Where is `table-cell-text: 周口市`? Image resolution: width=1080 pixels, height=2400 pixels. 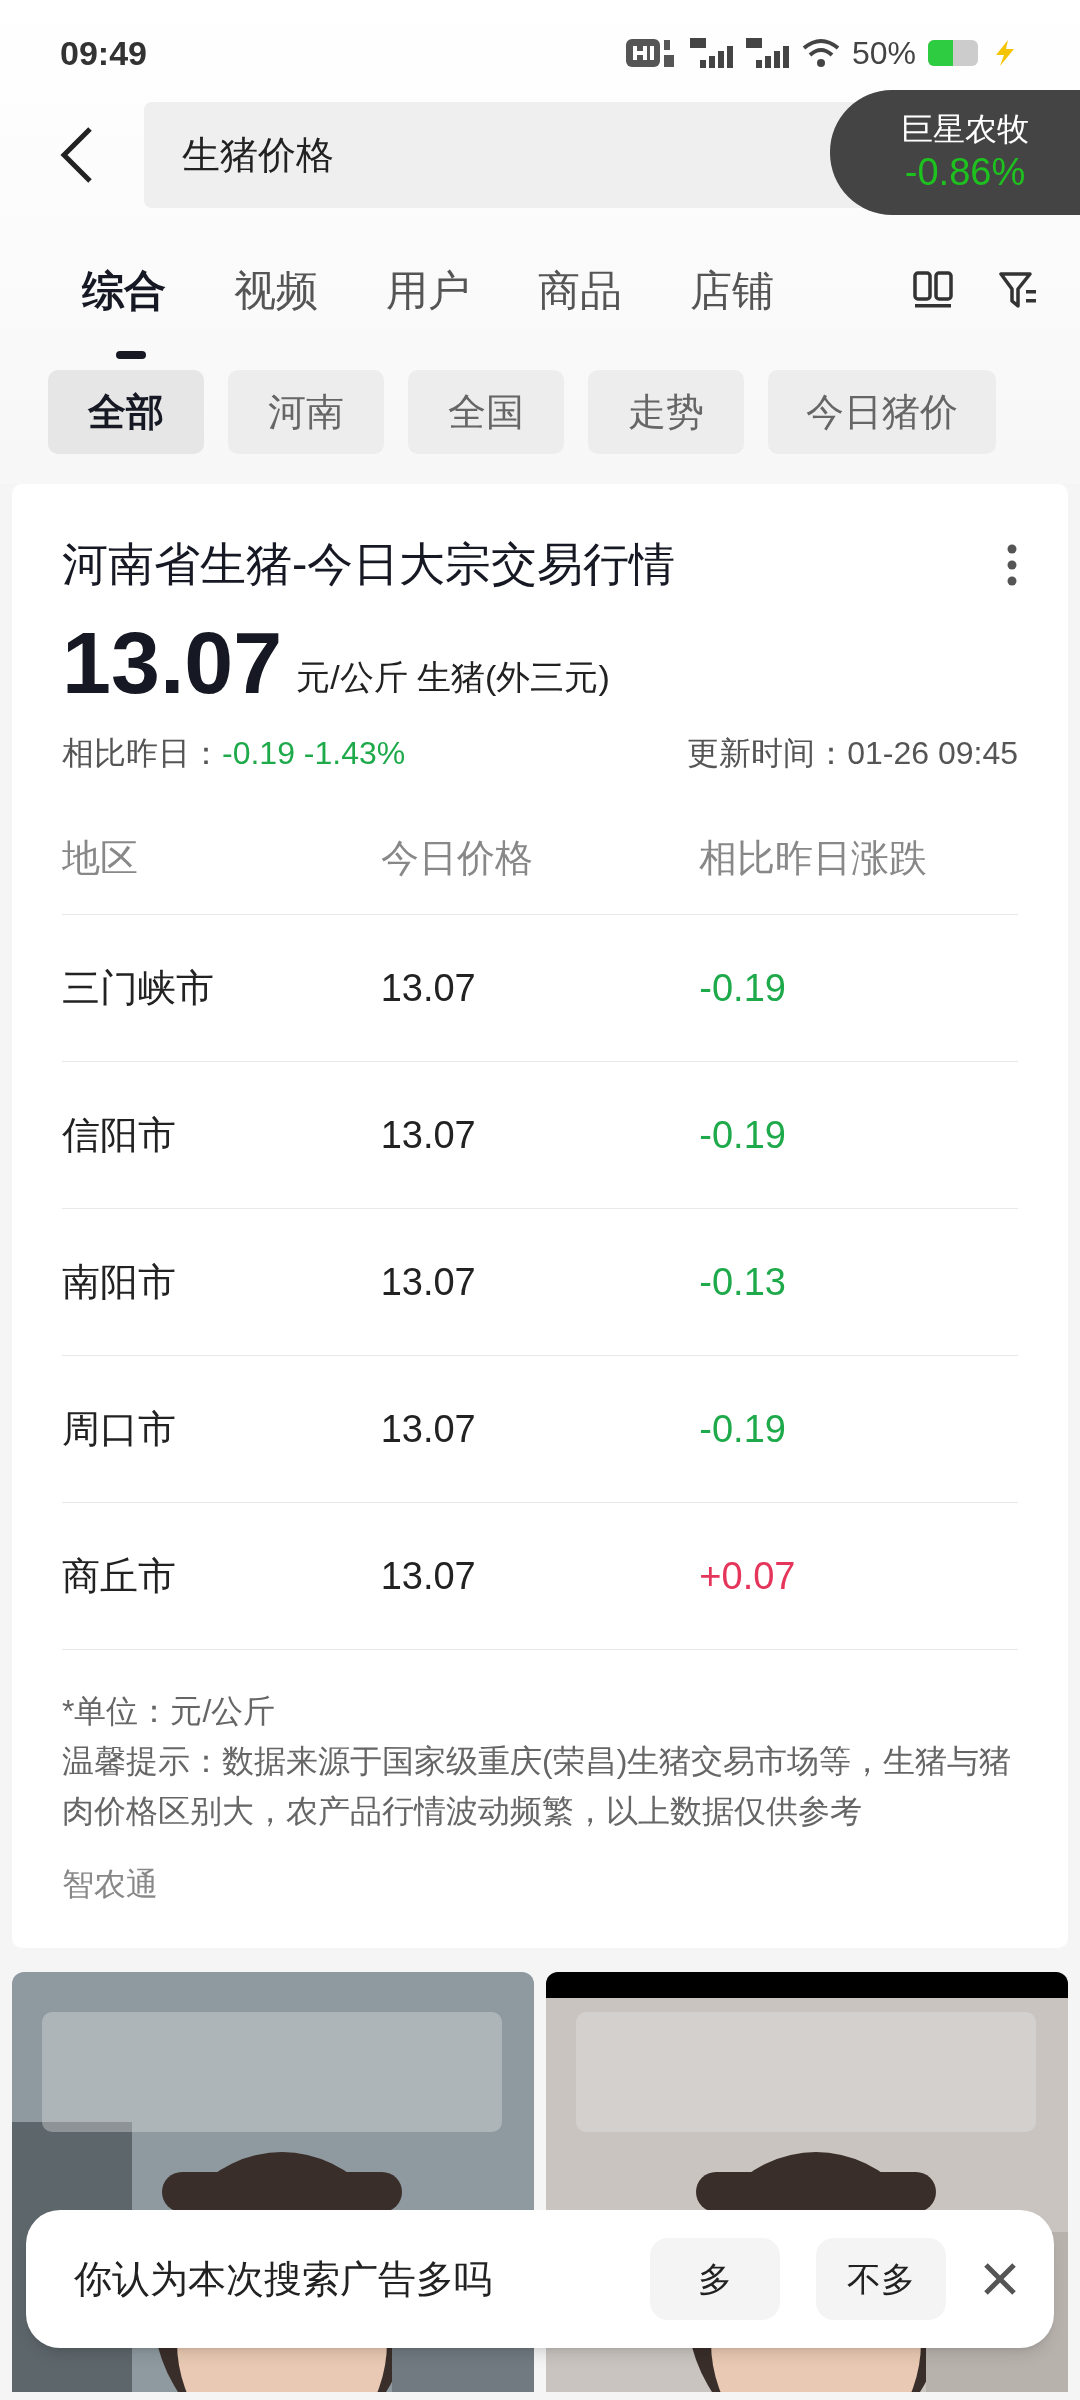
table-cell-text: 周口市 is located at coordinates (119, 1429).